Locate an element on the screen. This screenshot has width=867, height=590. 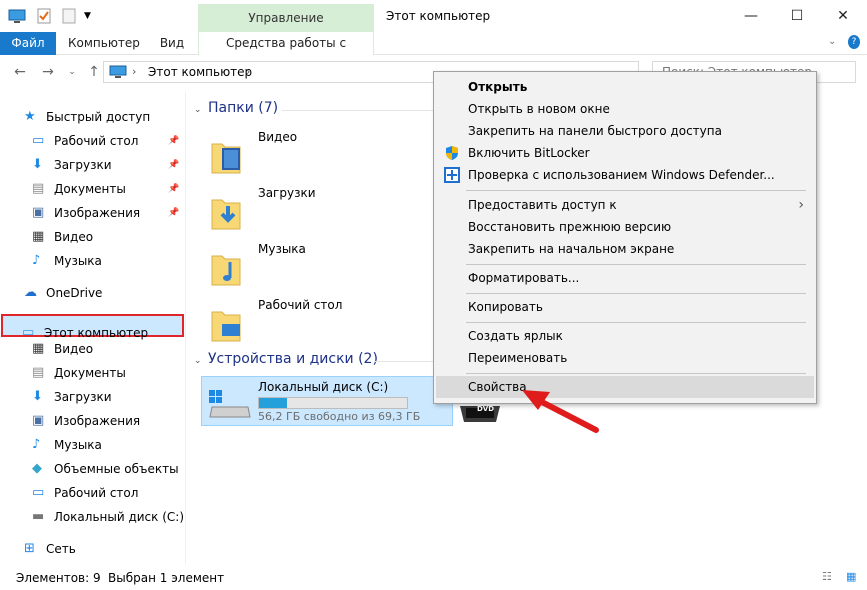
up-icon: ↑ is located at coordinates (94, 72).